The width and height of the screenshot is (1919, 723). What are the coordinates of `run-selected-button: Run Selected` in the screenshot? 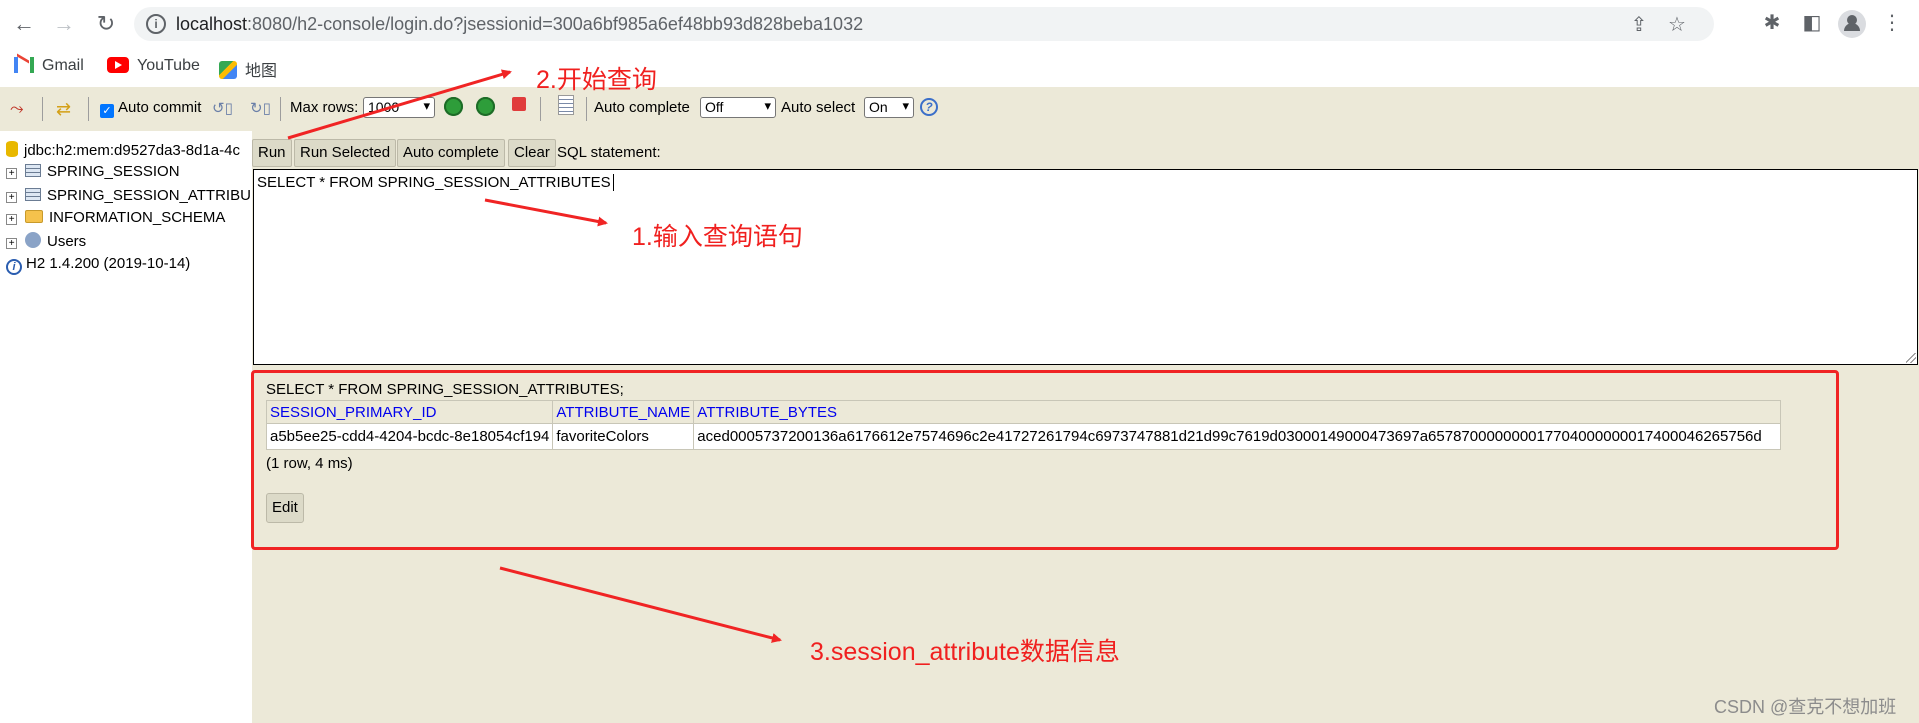 It's located at (345, 153).